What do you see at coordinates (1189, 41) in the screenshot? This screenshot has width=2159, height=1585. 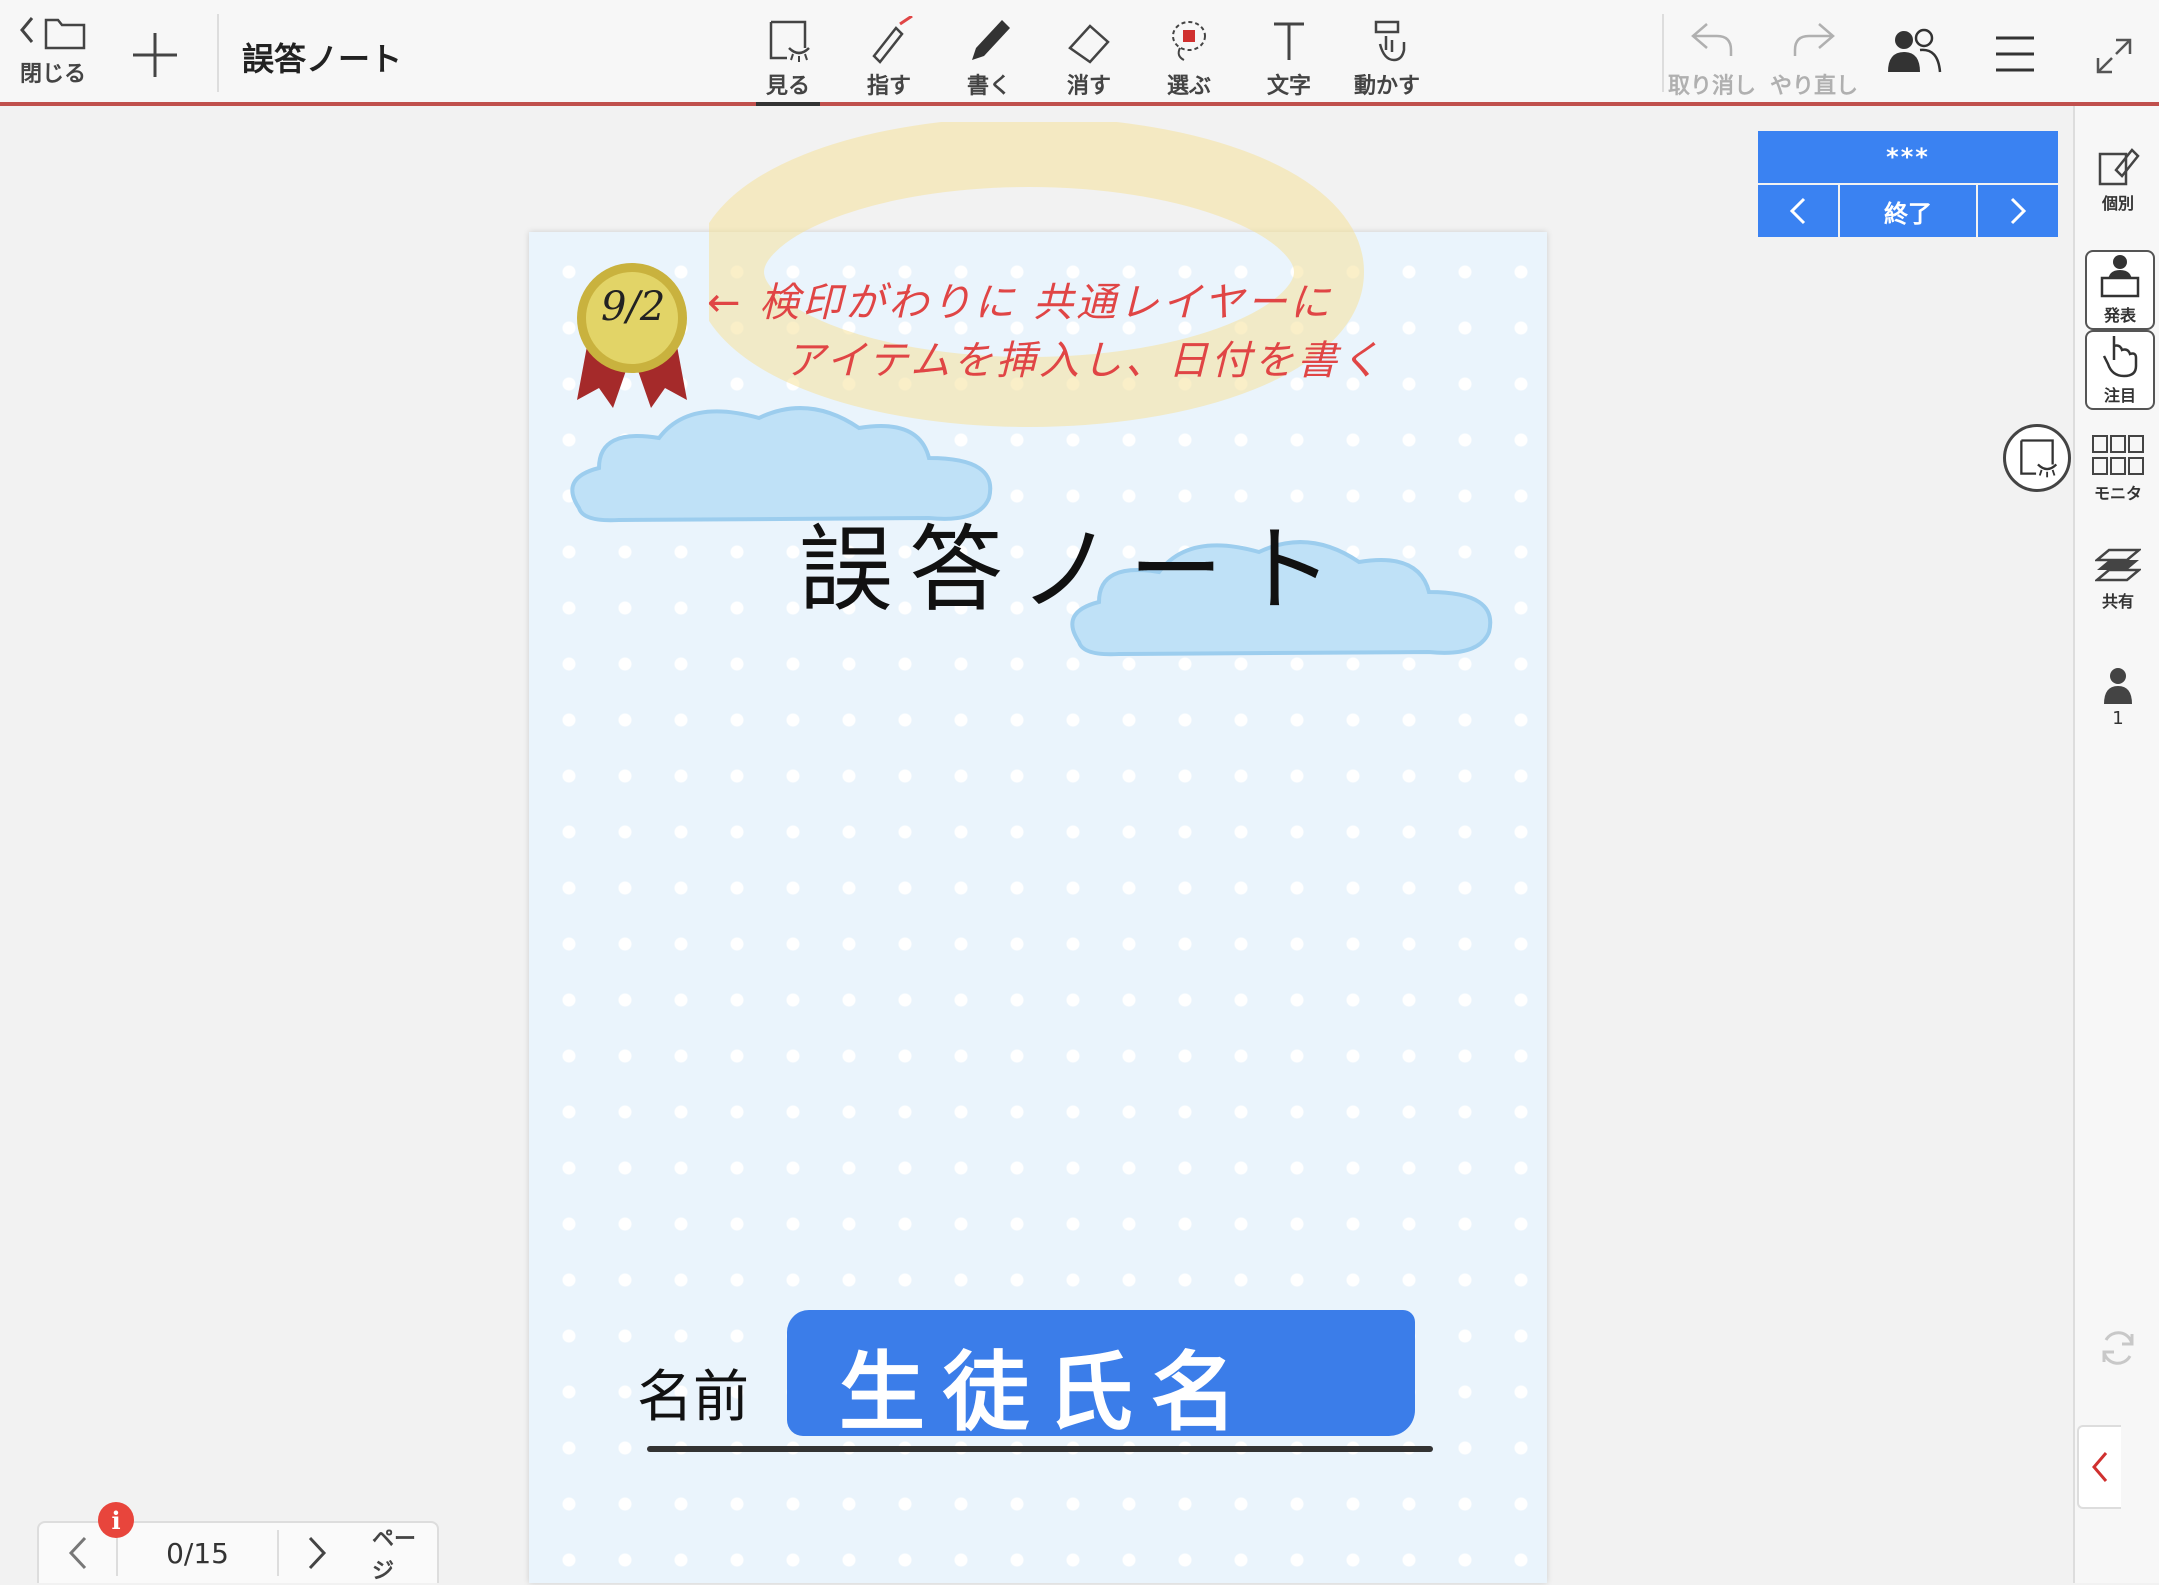 I see `lasso-select-icon` at bounding box center [1189, 41].